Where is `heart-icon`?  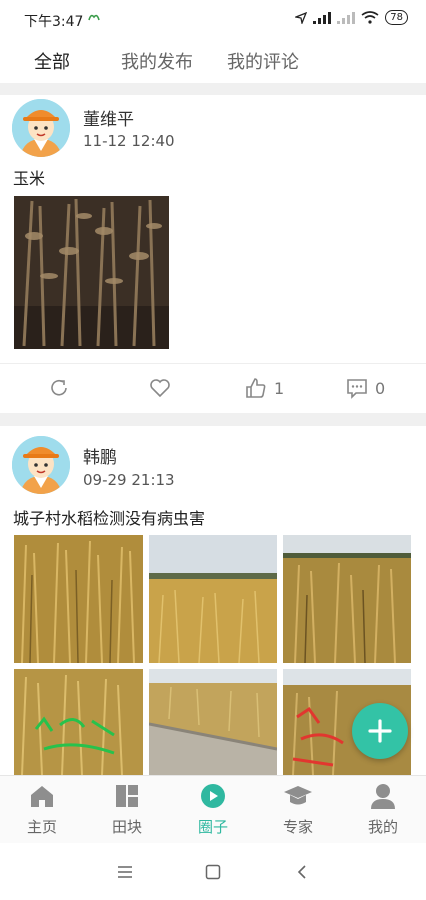
heart-icon is located at coordinates (160, 388).